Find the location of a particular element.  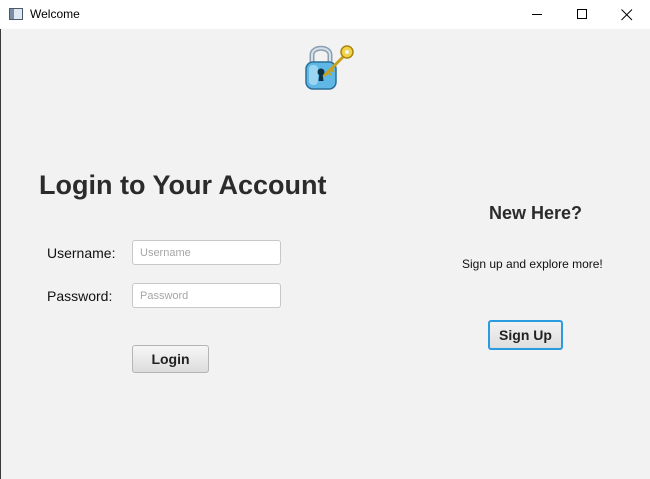

close-icon is located at coordinates (627, 14).